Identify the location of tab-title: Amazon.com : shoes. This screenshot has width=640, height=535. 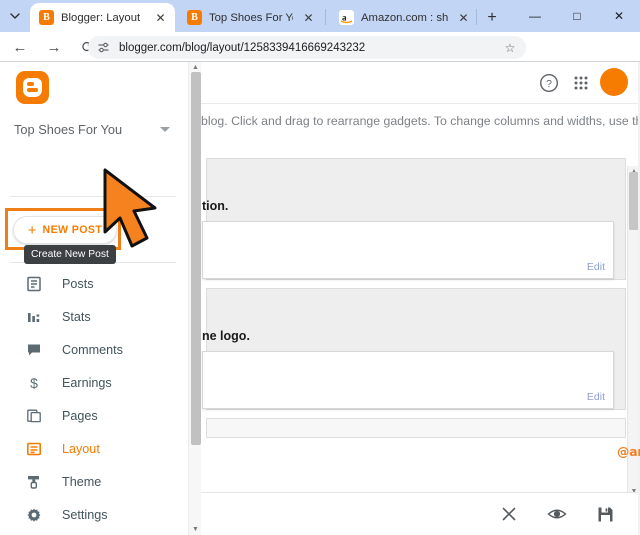
(404, 17).